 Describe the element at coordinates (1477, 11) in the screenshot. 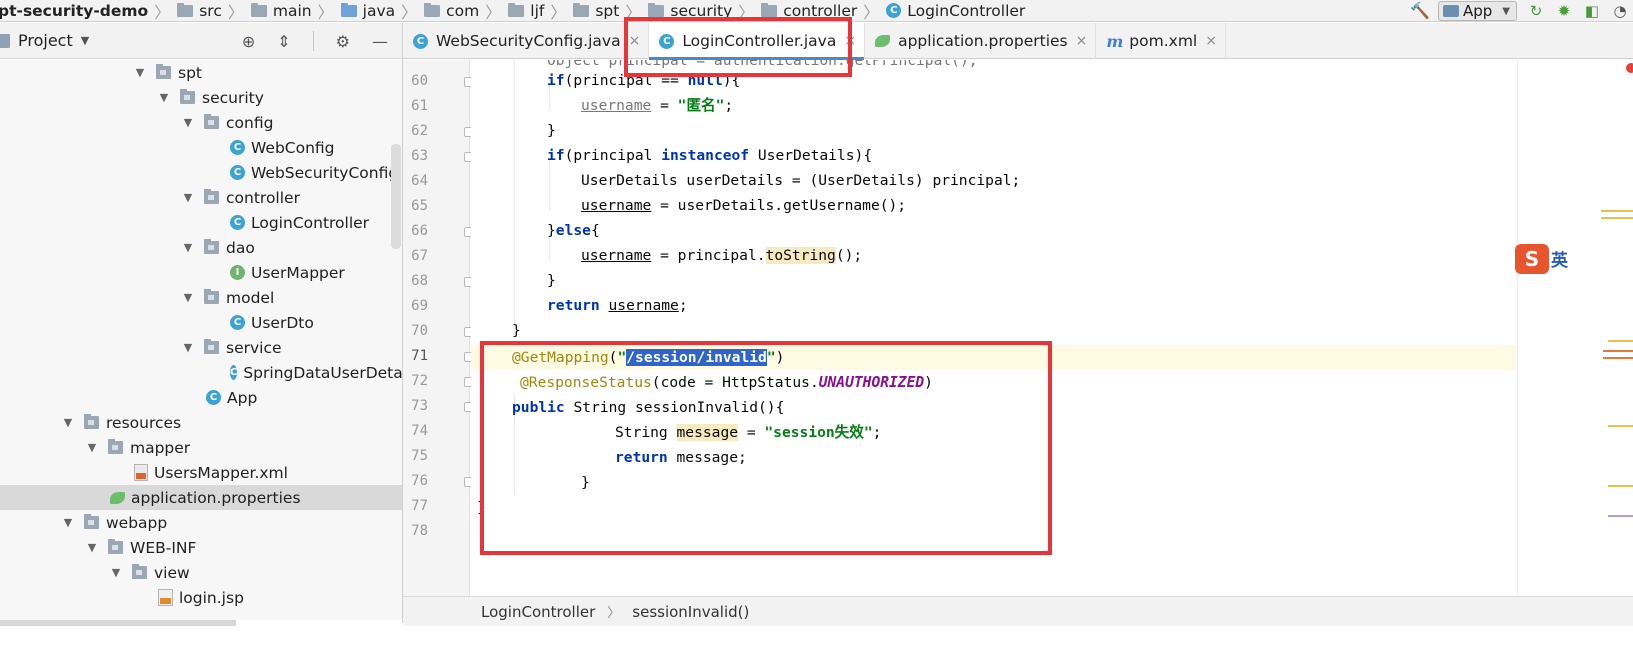

I see `run-configuration-select: App ▼` at that location.